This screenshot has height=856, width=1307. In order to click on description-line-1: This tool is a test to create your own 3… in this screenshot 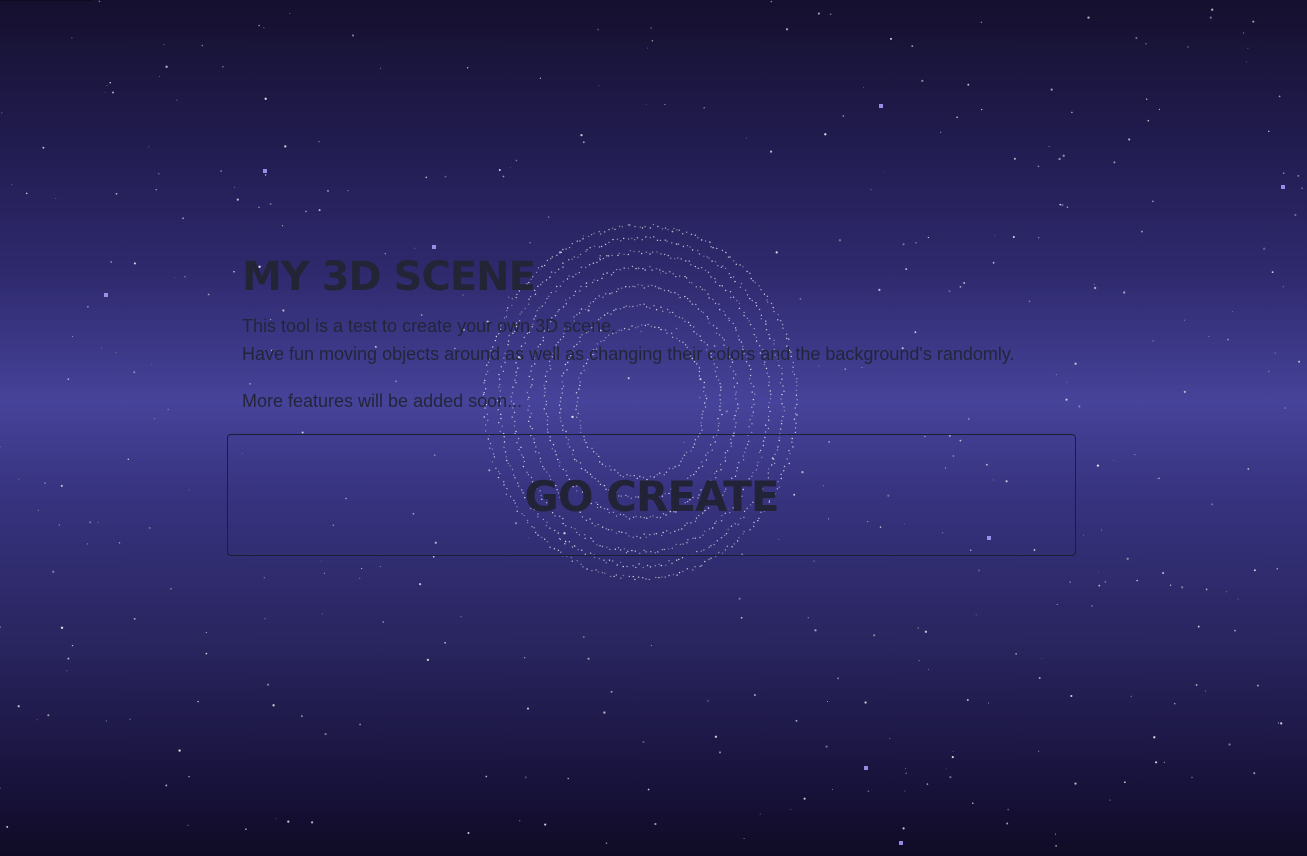, I will do `click(429, 326)`.